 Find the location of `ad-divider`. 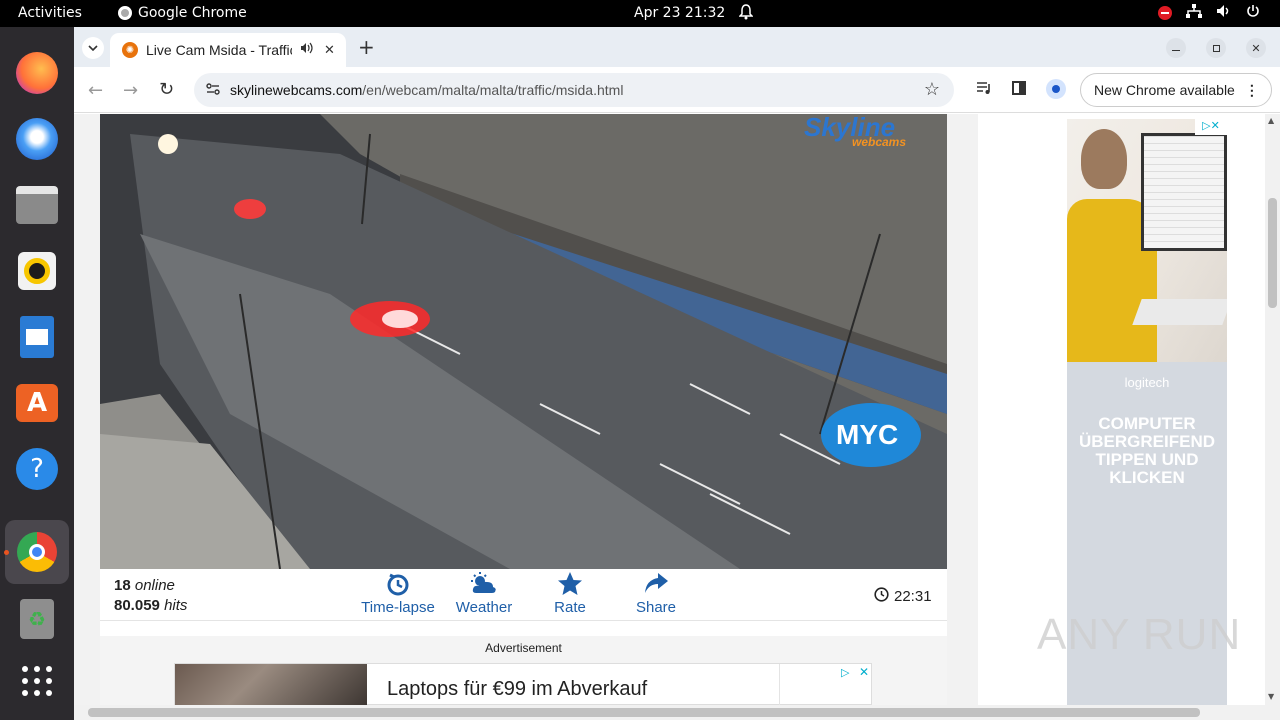

ad-divider is located at coordinates (779, 684).